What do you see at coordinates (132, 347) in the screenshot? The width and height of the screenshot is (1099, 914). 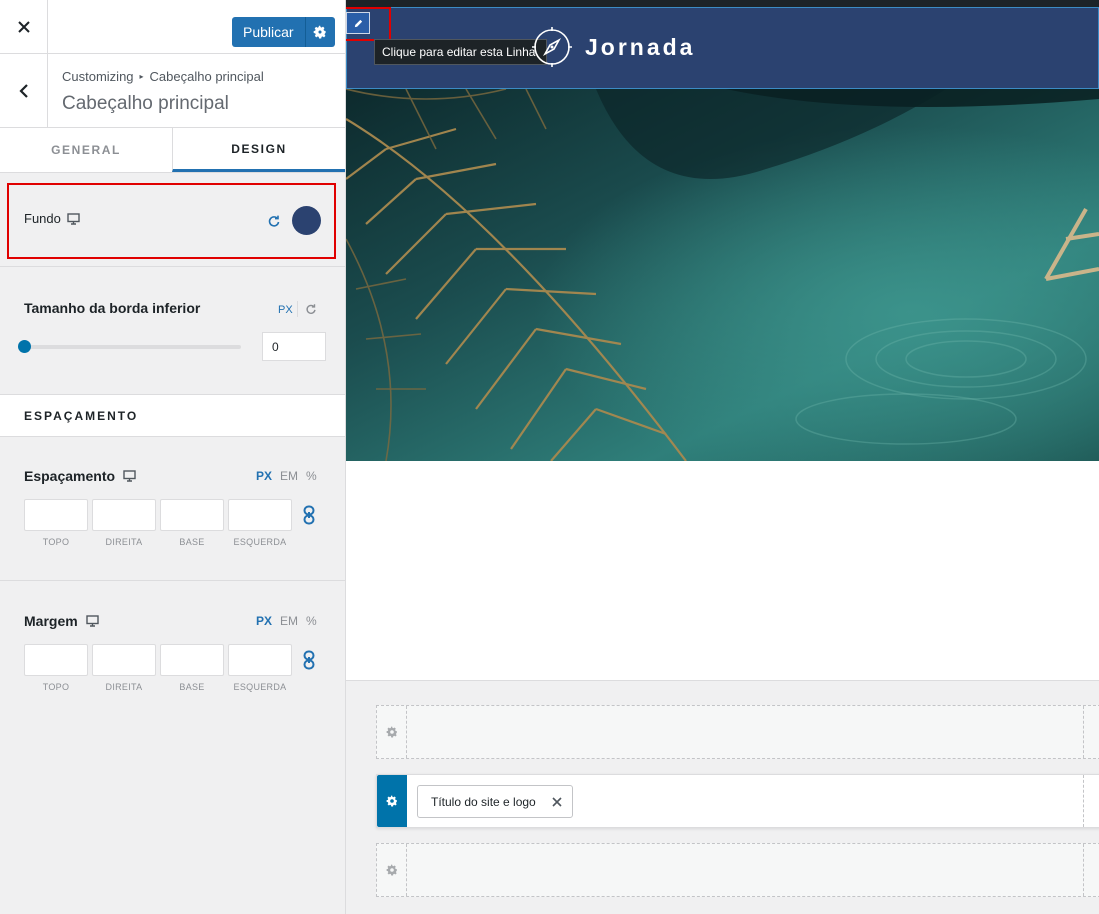 I see `border-size-slider` at bounding box center [132, 347].